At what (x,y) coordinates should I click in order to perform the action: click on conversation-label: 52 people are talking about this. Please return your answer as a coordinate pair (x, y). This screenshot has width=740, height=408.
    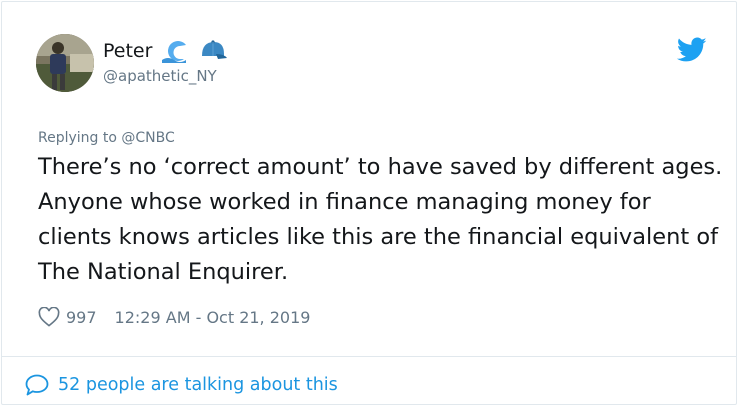
    Looking at the image, I should click on (198, 385).